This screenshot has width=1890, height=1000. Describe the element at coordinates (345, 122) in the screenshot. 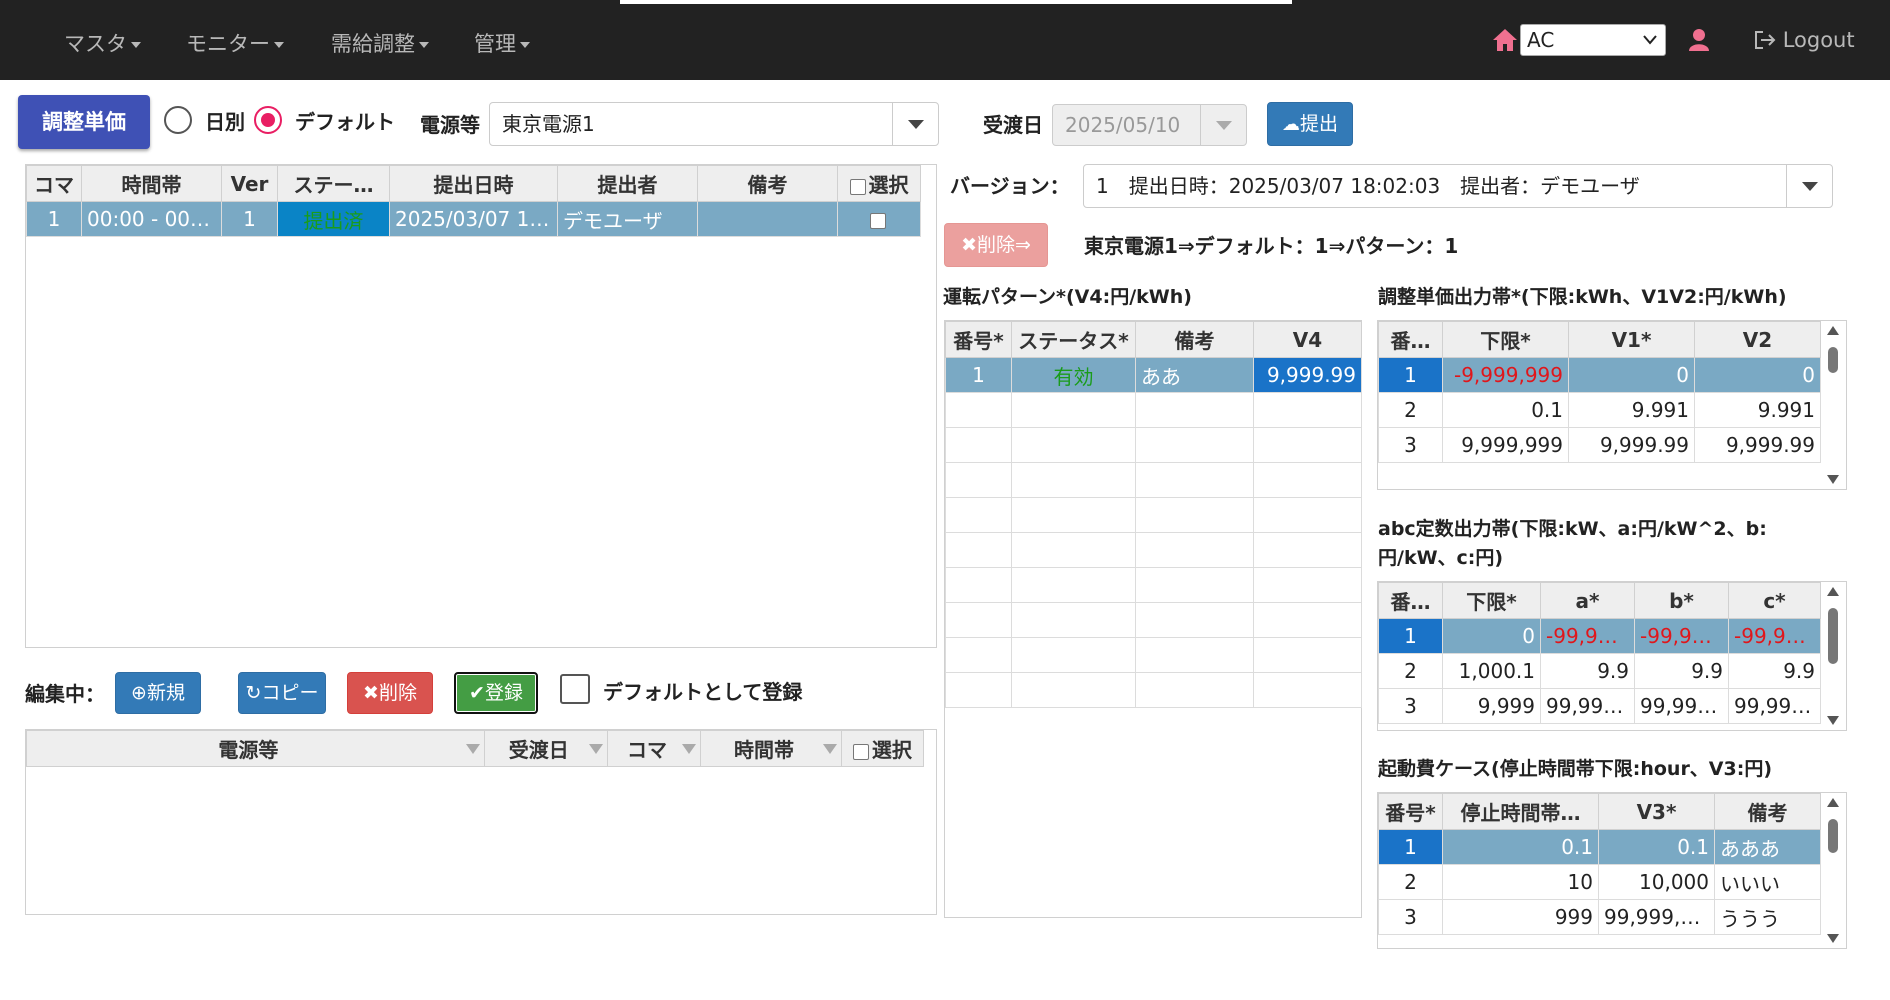

I see `radio-default-label: デフォルト` at that location.